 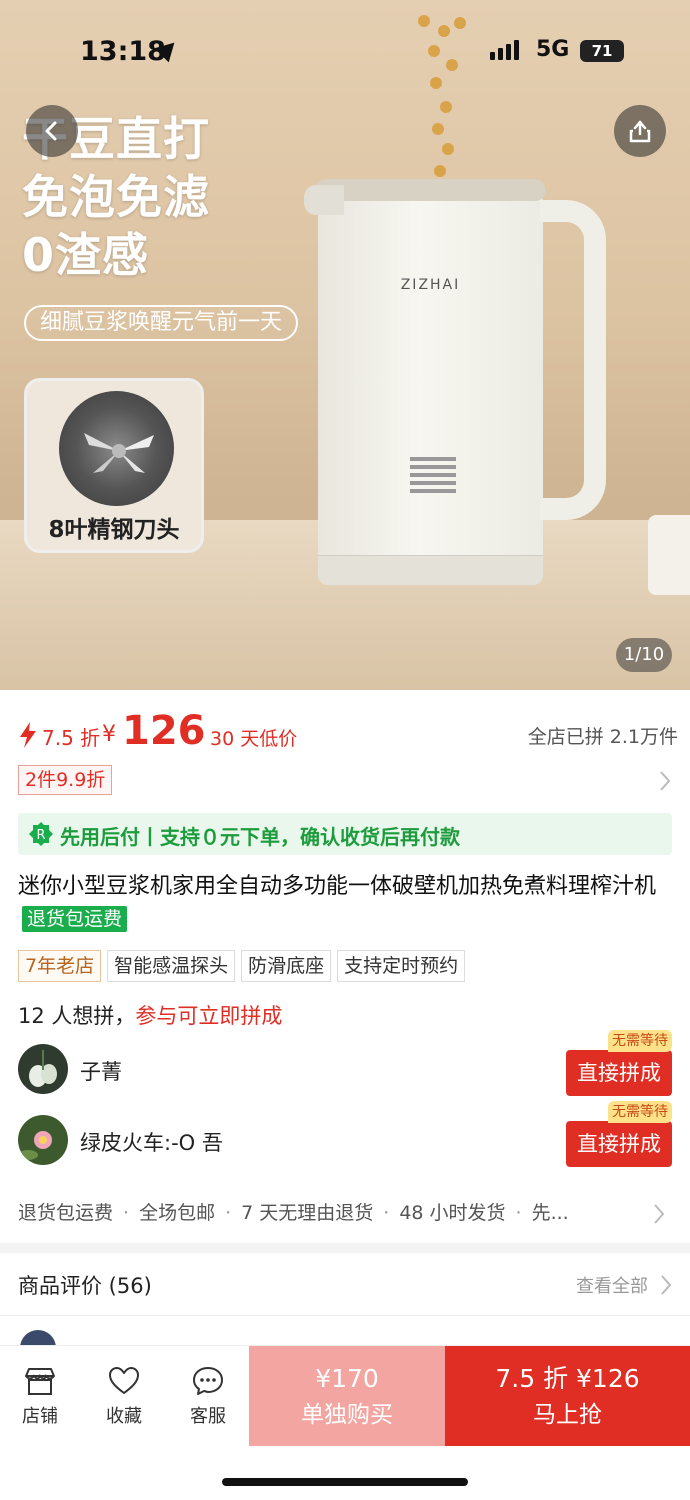 I want to click on group-buy-summary: 12 人想拼，参与可立即拼成, so click(x=150, y=1015).